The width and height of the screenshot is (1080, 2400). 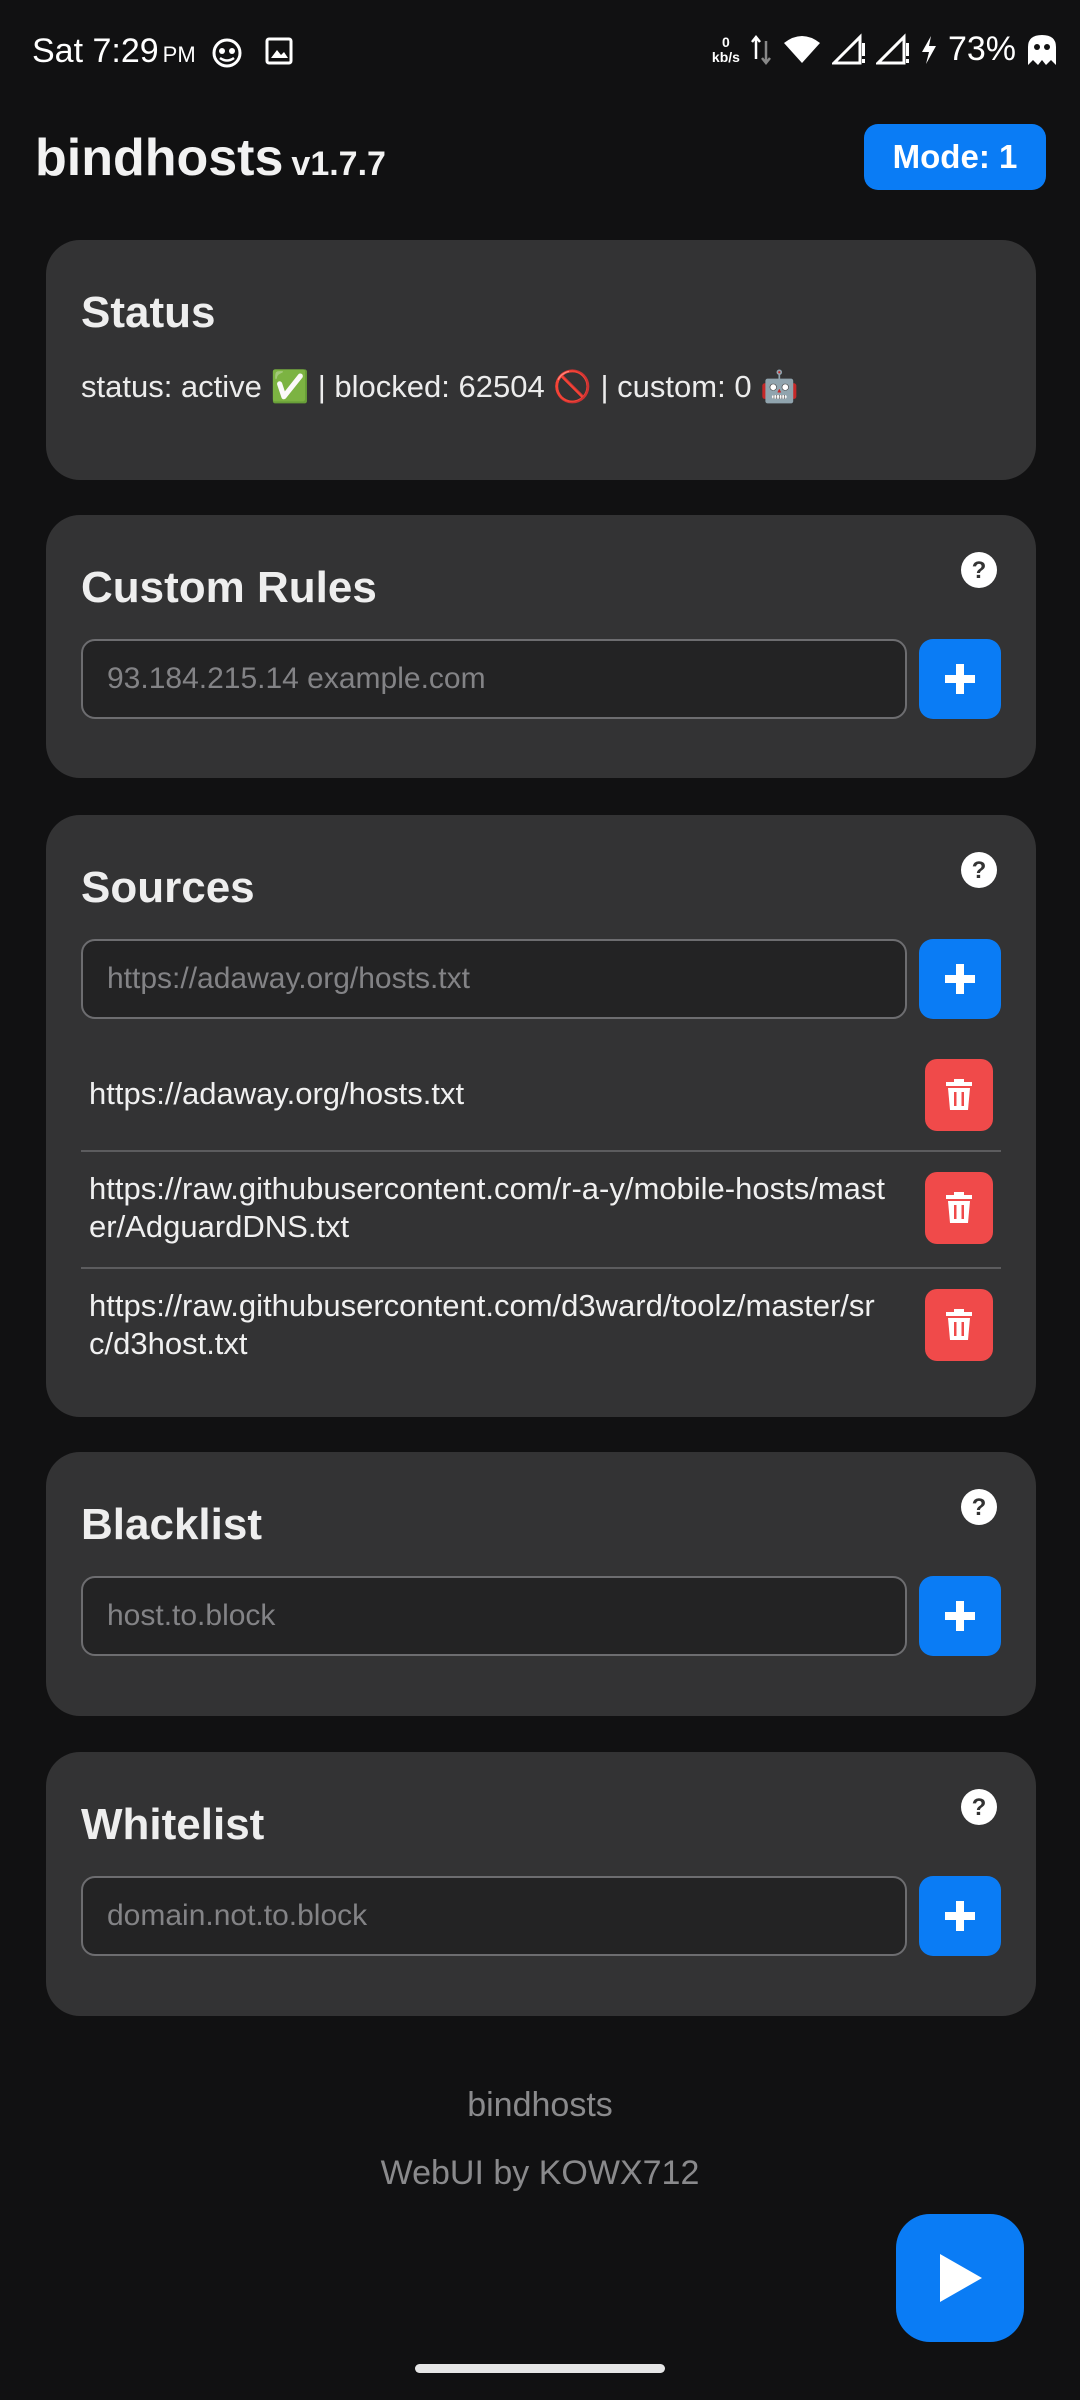 I want to click on wifi-icon, so click(x=801, y=49).